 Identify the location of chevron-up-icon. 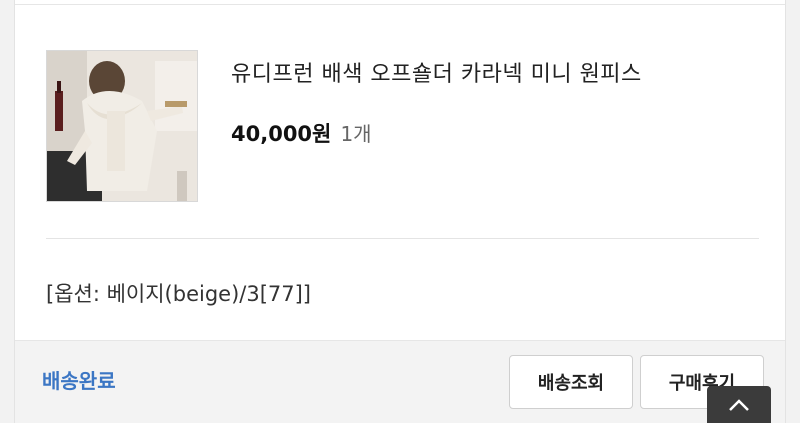
(739, 404).